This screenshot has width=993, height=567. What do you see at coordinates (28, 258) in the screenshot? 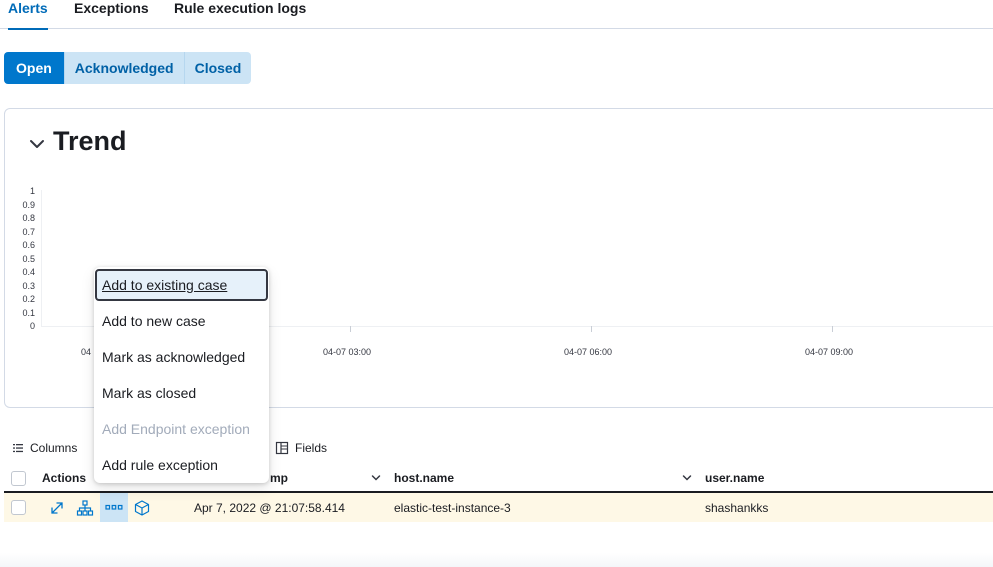
I see `y-tick-label: 0.5` at bounding box center [28, 258].